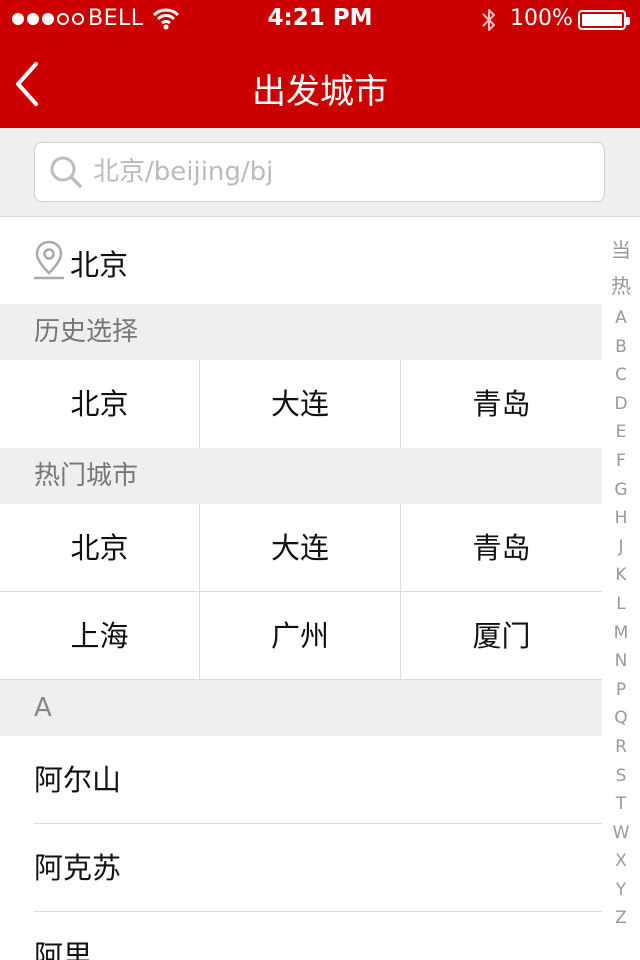 This screenshot has width=640, height=960. What do you see at coordinates (621, 286) in the screenshot?
I see `index-item: 热` at bounding box center [621, 286].